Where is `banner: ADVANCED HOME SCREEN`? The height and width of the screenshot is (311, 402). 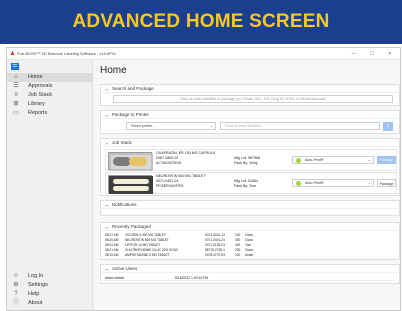 banner: ADVANCED HOME SCREEN is located at coordinates (201, 22).